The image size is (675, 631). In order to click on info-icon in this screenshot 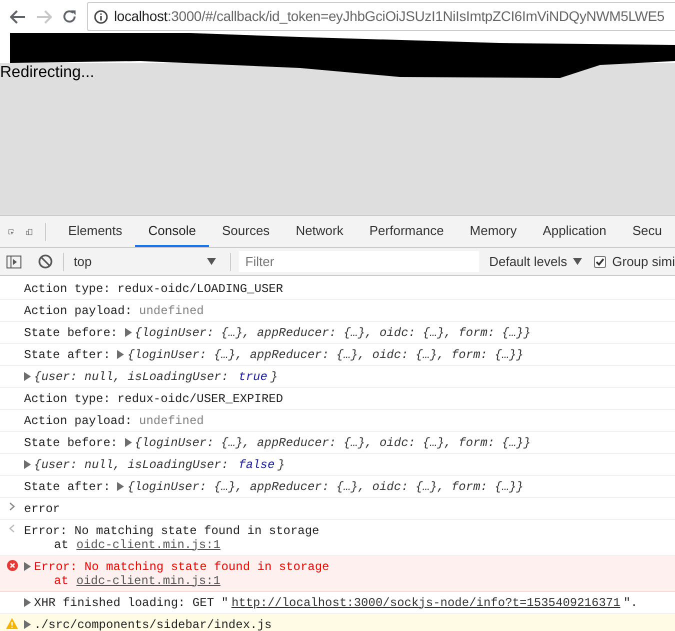, I will do `click(101, 17)`.